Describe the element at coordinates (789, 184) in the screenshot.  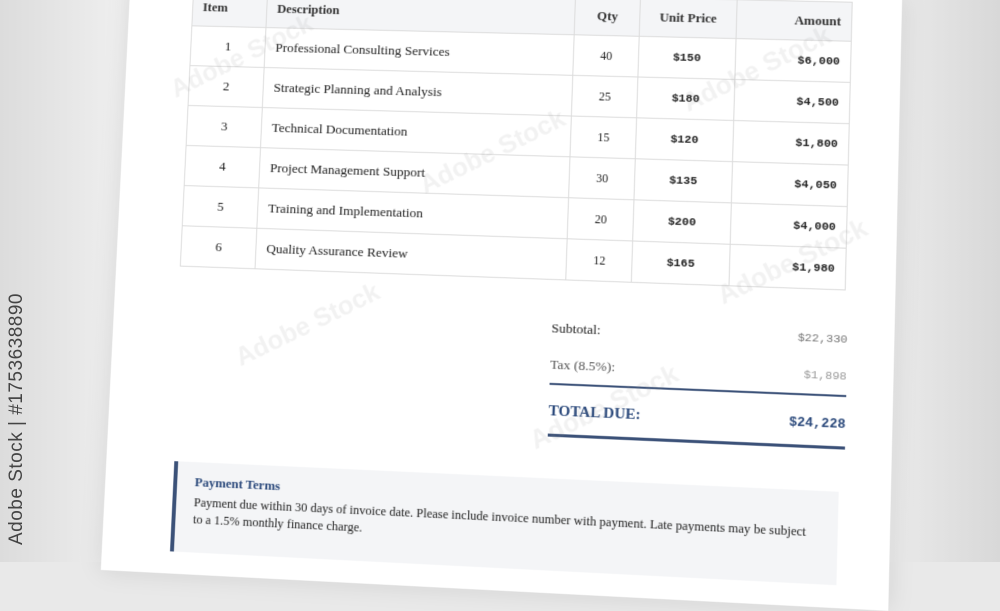
I see `row-amount: $4,050` at that location.